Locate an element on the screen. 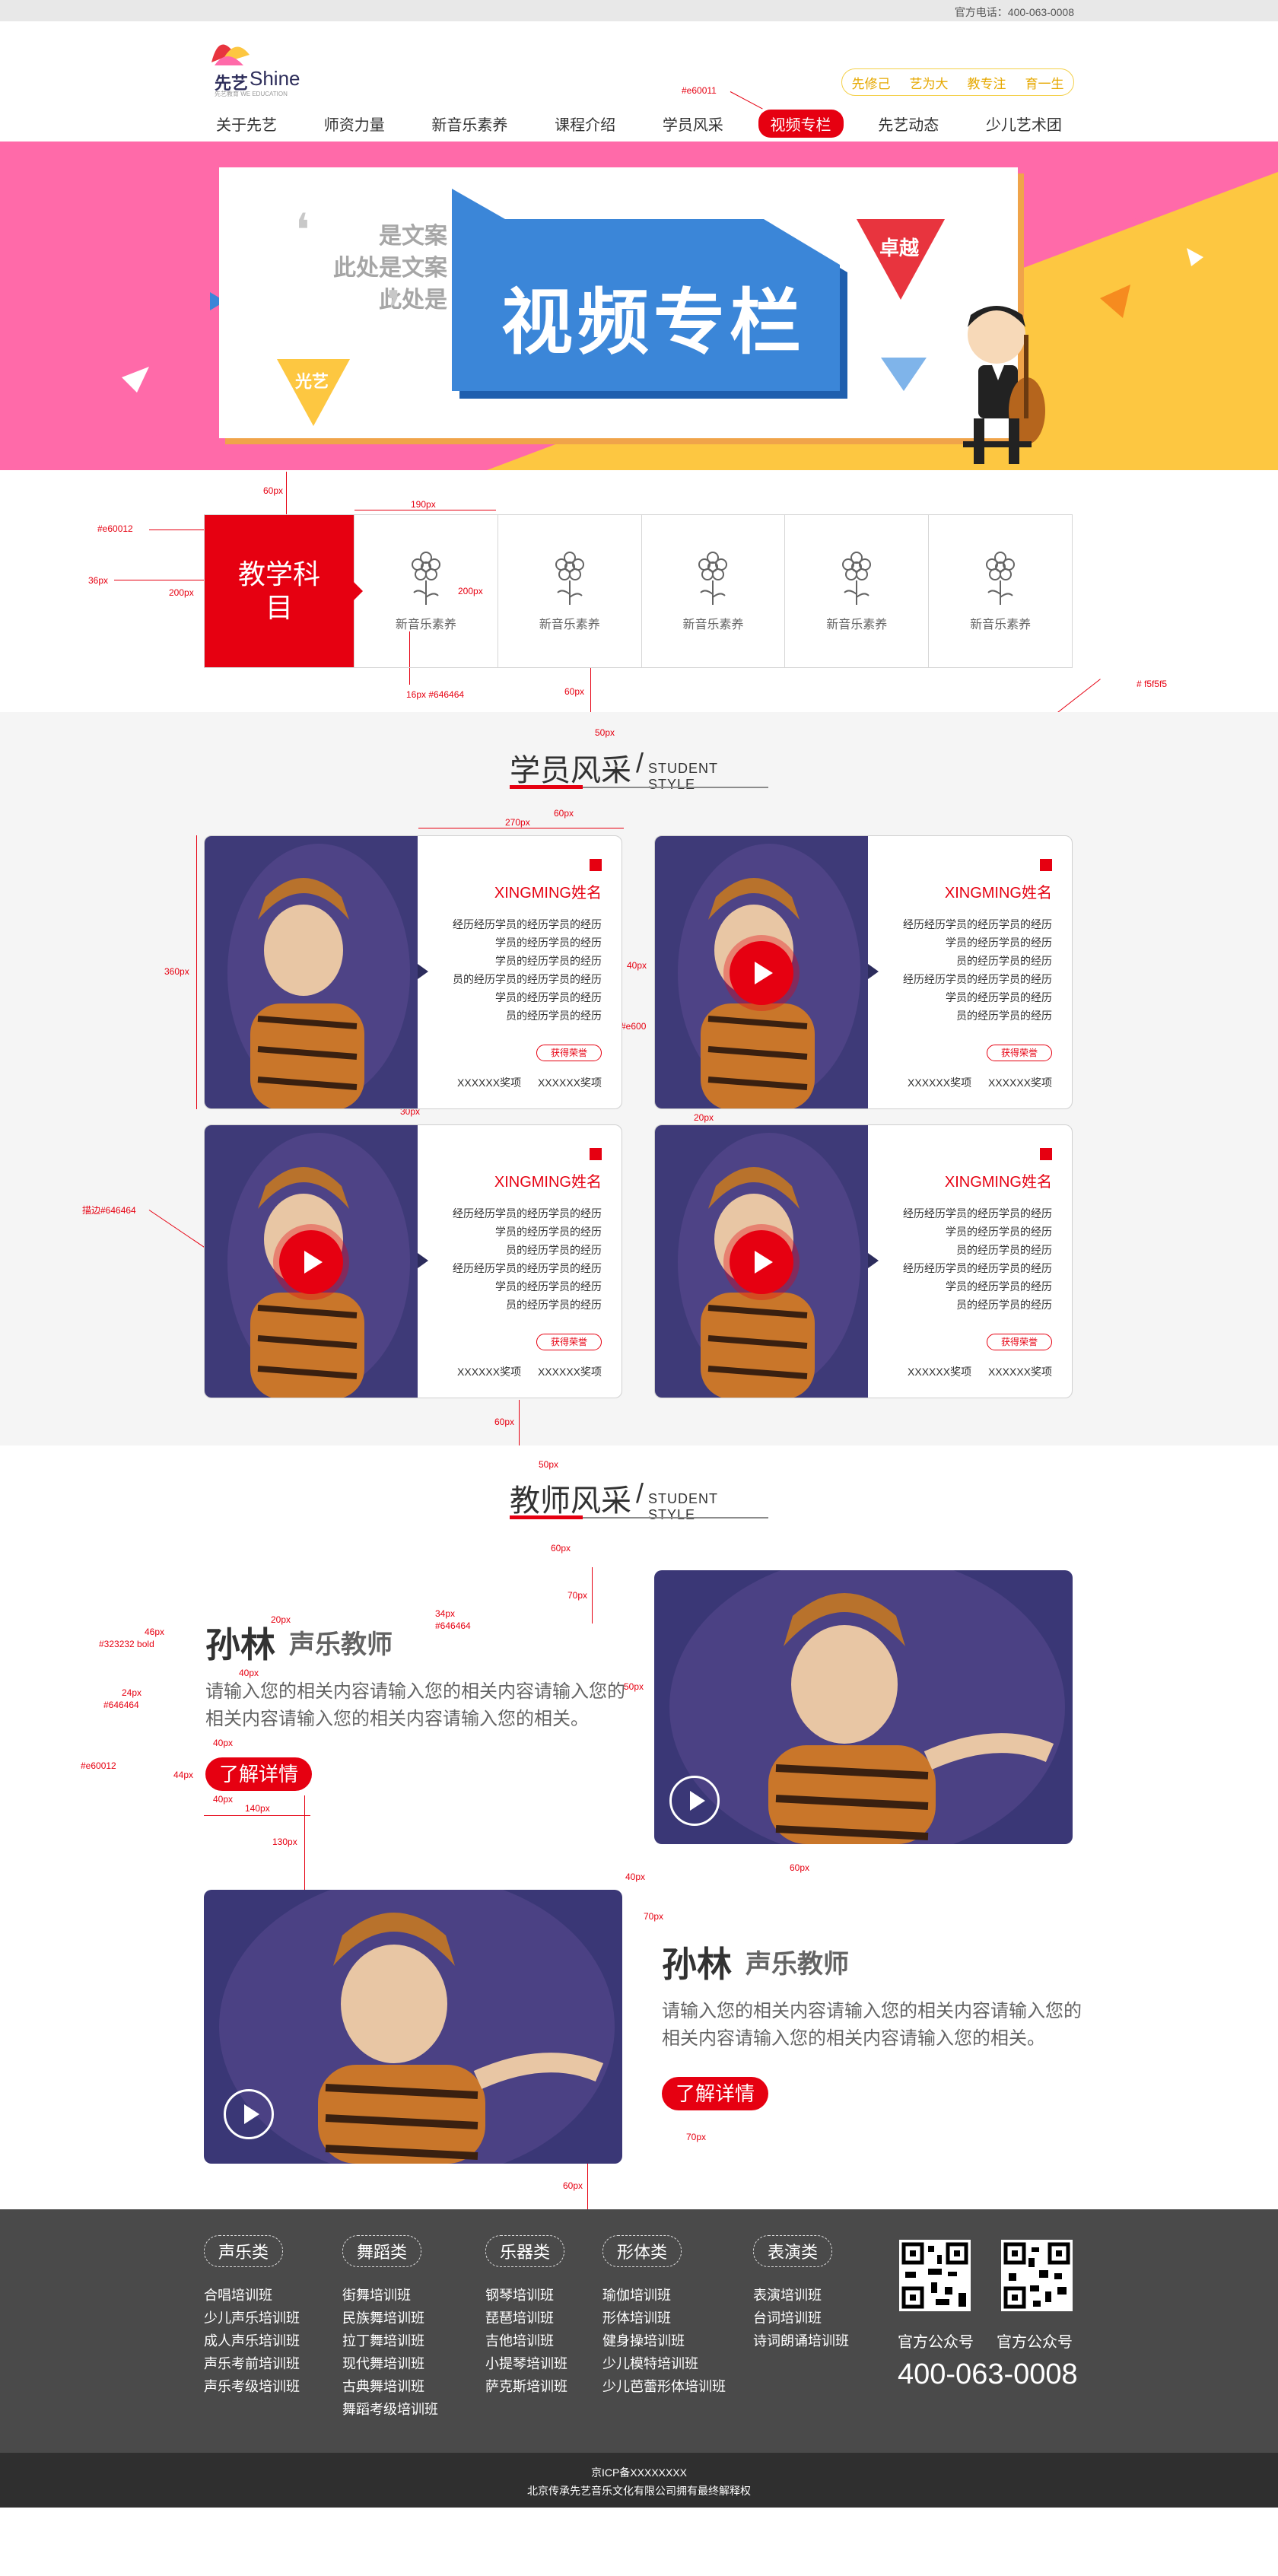 Image resolution: width=1278 pixels, height=2576 pixels. footer-link: 成人声乐培训班 is located at coordinates (252, 2341).